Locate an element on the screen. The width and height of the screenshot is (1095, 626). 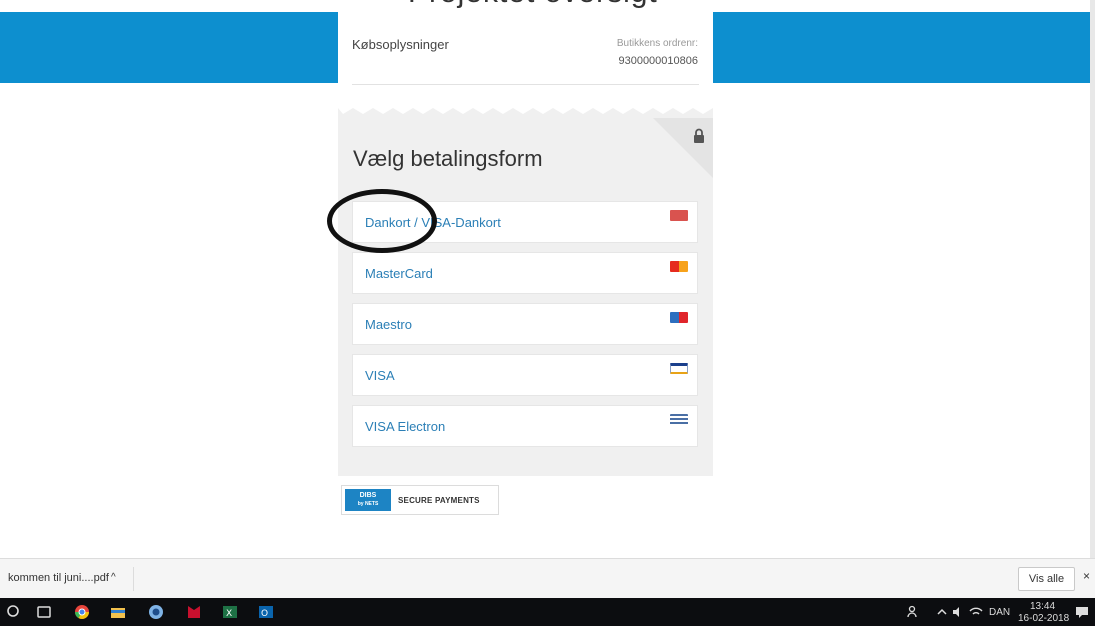
download-bar: kommen til juni....pdf ^ Vis alle × is located at coordinates (547, 578).